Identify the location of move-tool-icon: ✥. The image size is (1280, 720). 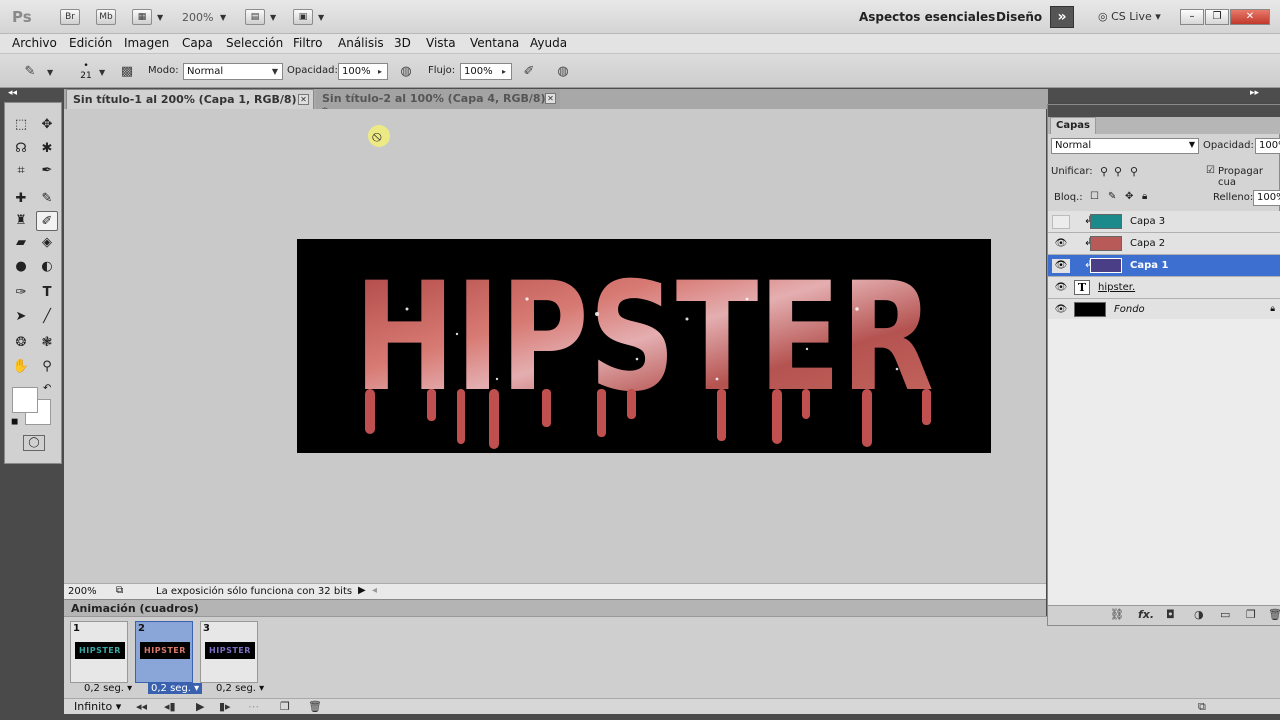
(47, 125).